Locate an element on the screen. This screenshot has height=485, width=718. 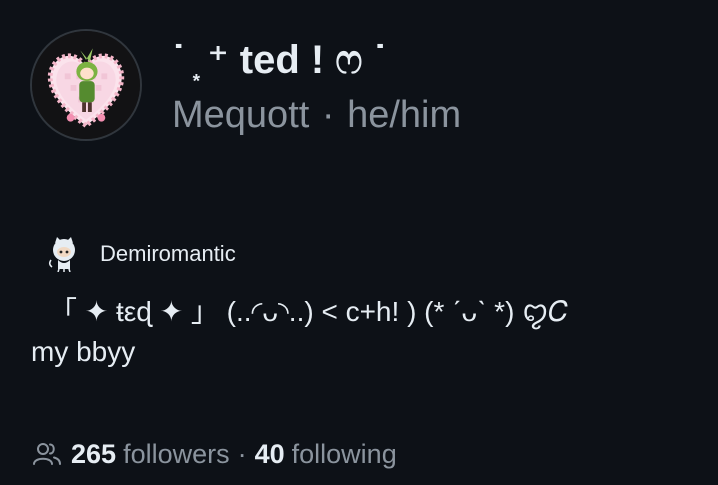
avatar-image is located at coordinates (86, 85).